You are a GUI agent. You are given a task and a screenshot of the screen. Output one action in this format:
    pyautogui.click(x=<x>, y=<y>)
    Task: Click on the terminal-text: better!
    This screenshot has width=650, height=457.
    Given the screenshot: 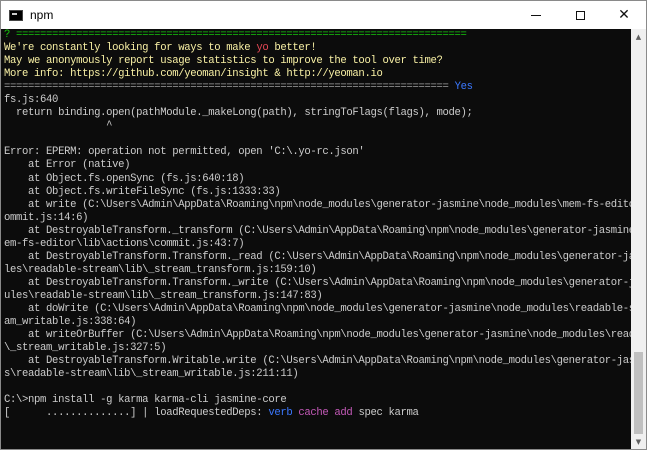 What is the action you would take?
    pyautogui.click(x=292, y=48)
    